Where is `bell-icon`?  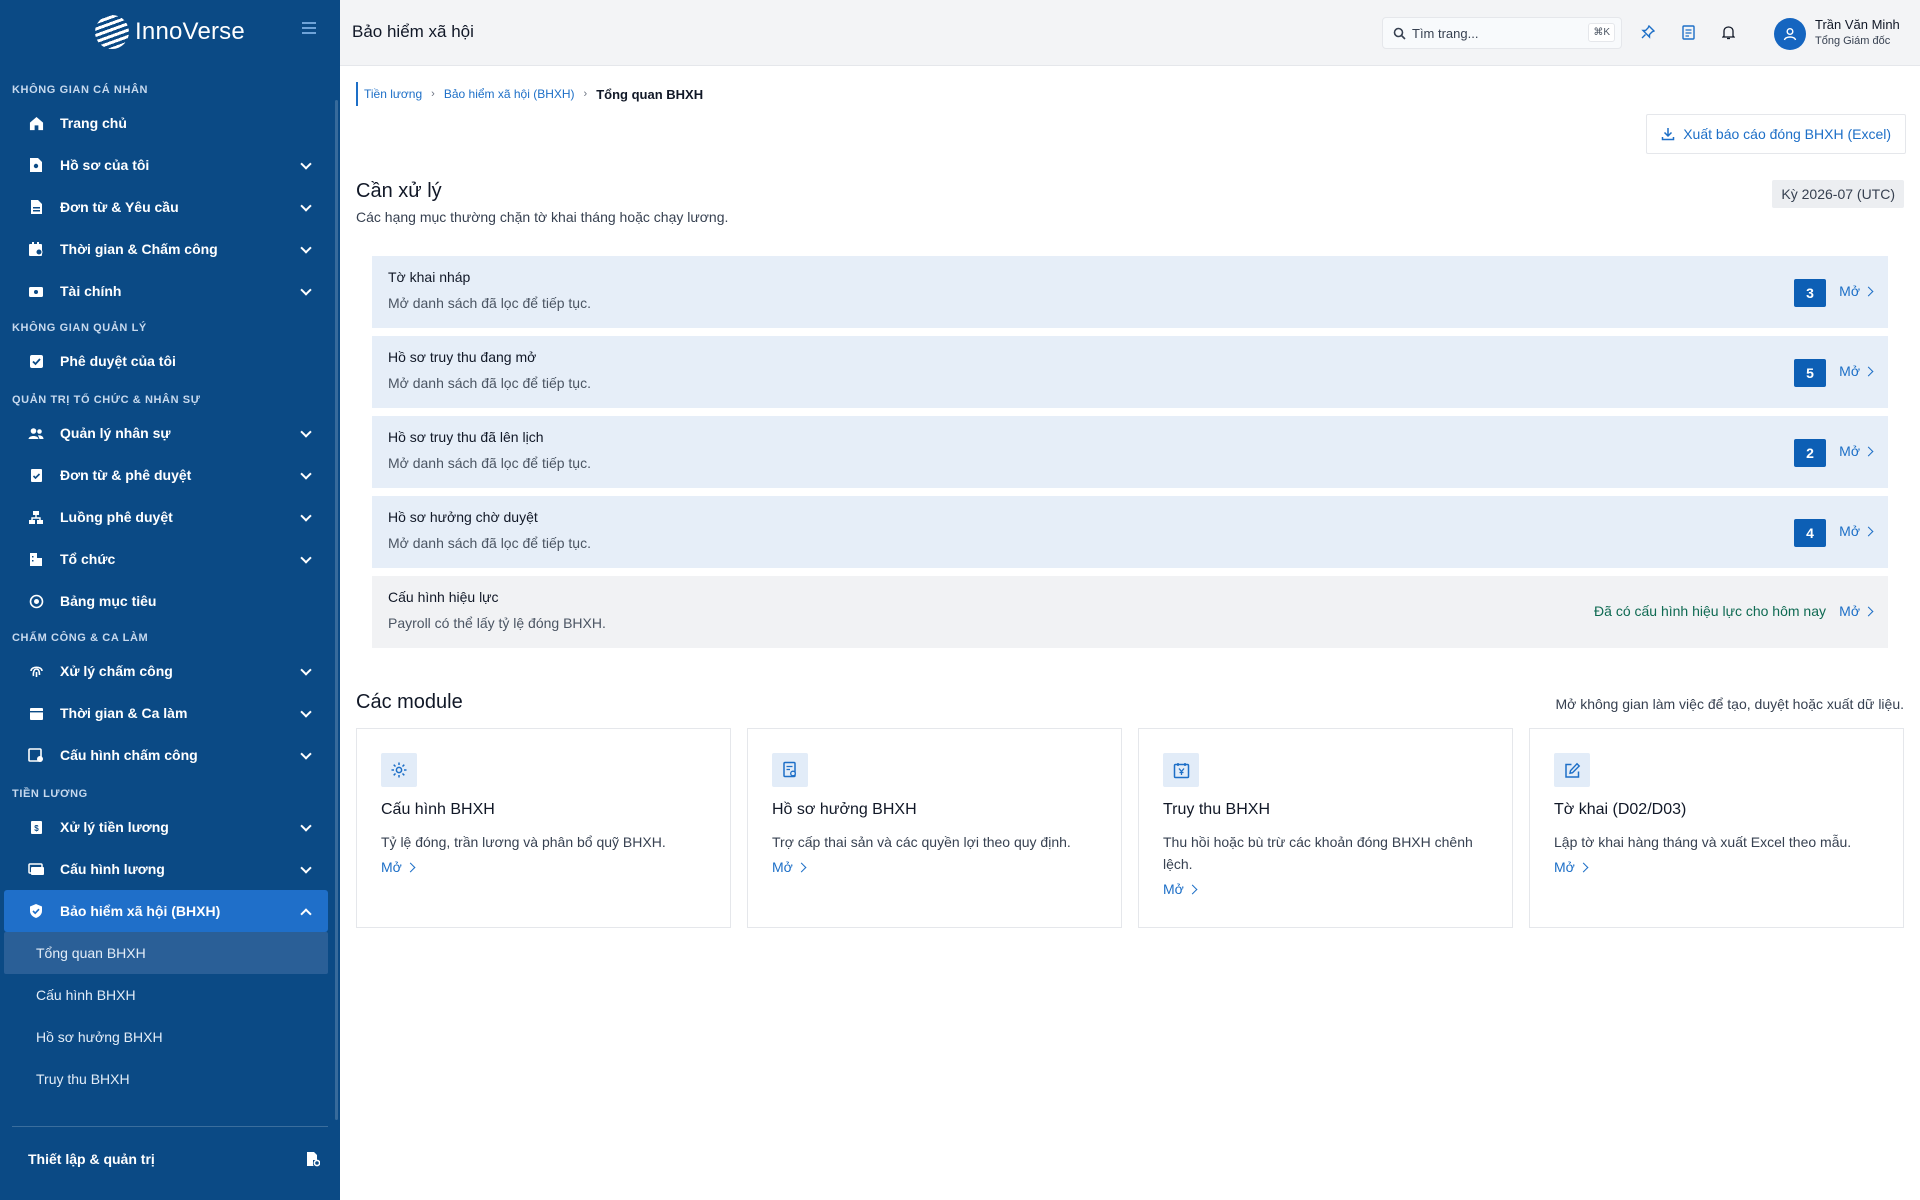
bell-icon is located at coordinates (1728, 32).